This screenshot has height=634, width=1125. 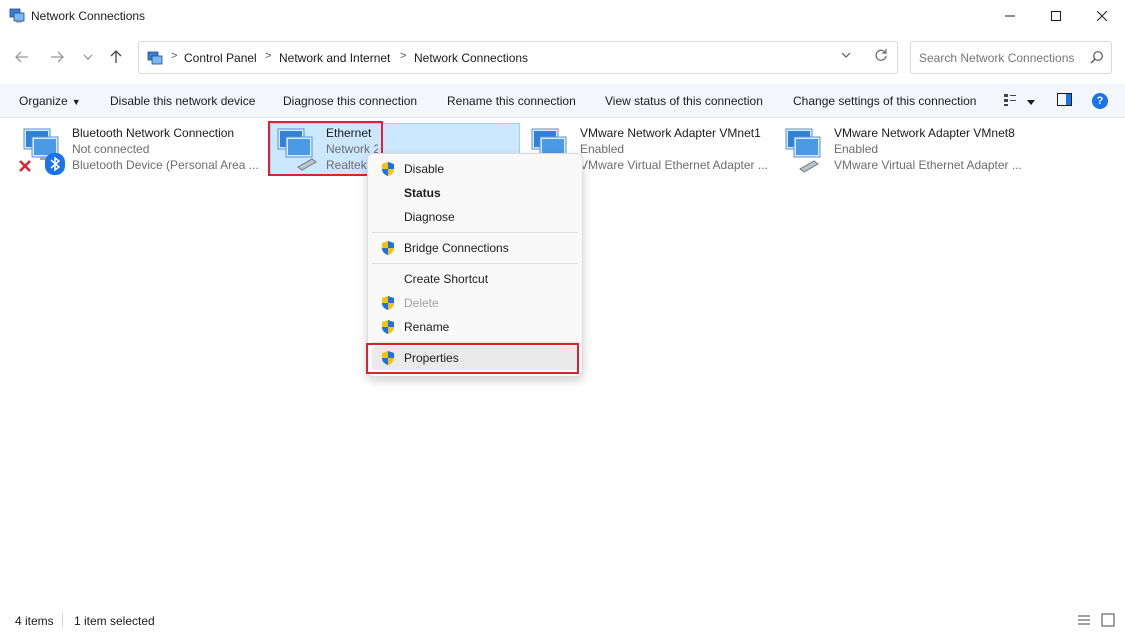 What do you see at coordinates (424, 169) in the screenshot?
I see `menu-label: Disable` at bounding box center [424, 169].